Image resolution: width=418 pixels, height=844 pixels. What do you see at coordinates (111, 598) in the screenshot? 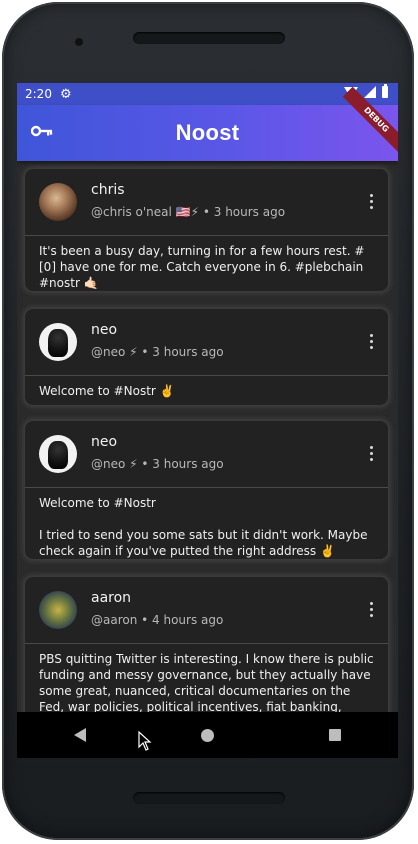
I see `author-name: aaron` at bounding box center [111, 598].